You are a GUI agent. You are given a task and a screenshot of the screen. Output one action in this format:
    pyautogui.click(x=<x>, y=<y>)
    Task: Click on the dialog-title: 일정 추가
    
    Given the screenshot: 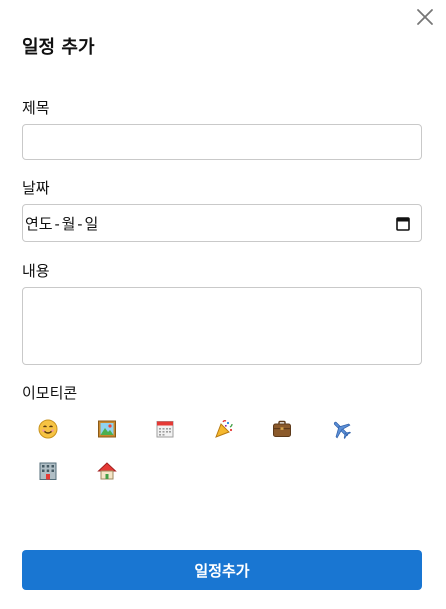 What is the action you would take?
    pyautogui.click(x=58, y=47)
    